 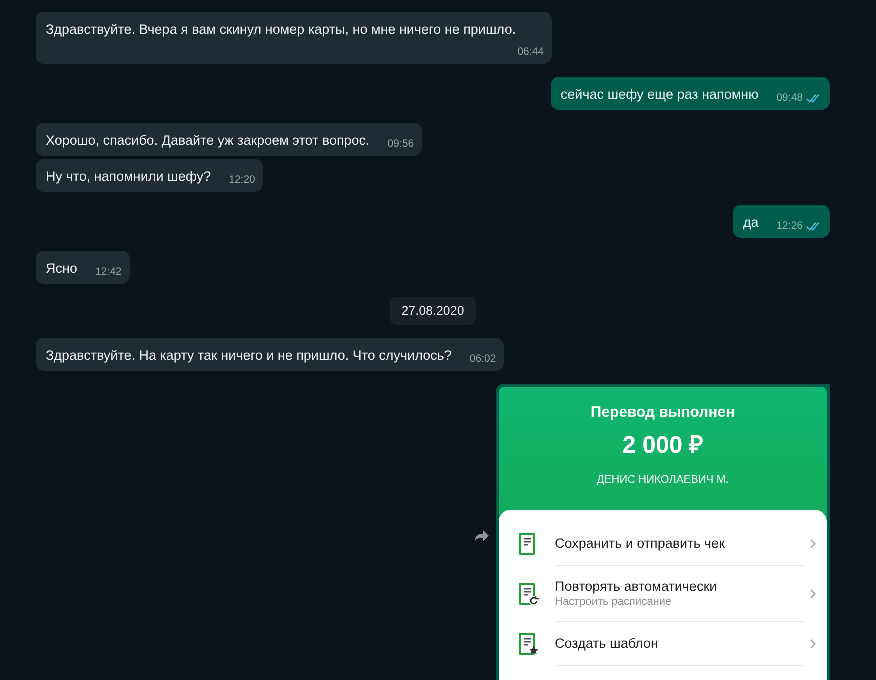 I want to click on action-label: Повторять автоматически, so click(x=636, y=586).